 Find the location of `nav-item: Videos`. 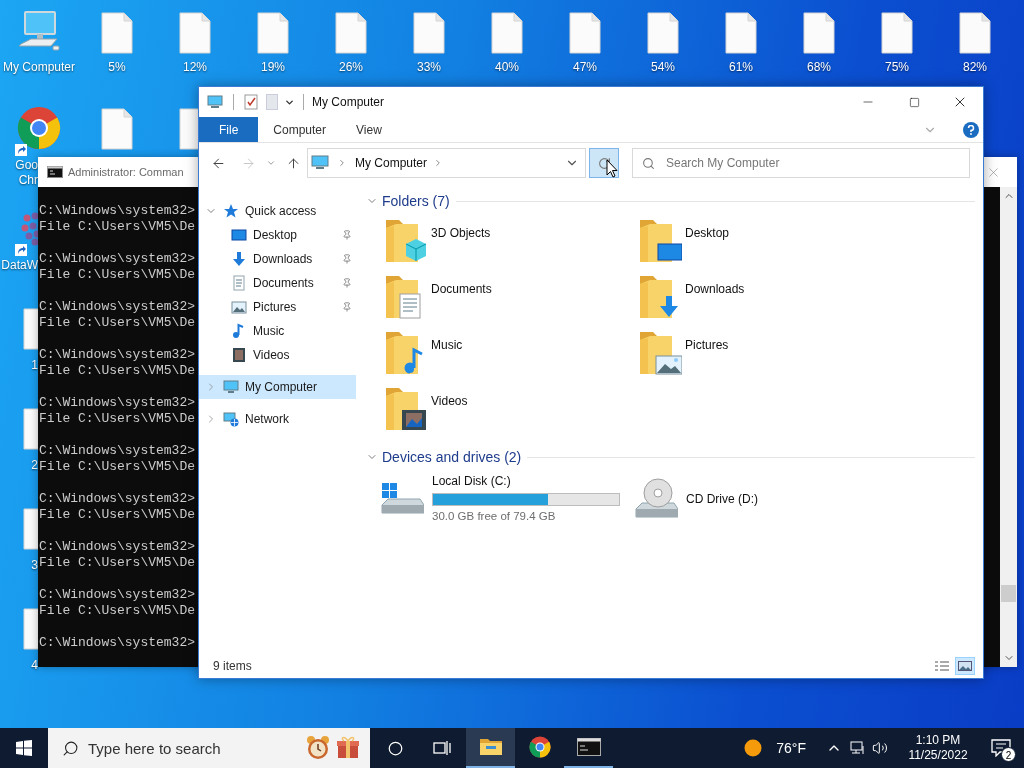

nav-item: Videos is located at coordinates (277, 355).